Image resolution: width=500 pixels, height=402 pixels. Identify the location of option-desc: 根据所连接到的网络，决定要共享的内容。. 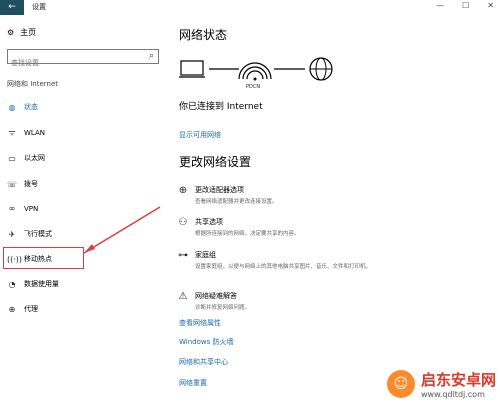
(247, 234).